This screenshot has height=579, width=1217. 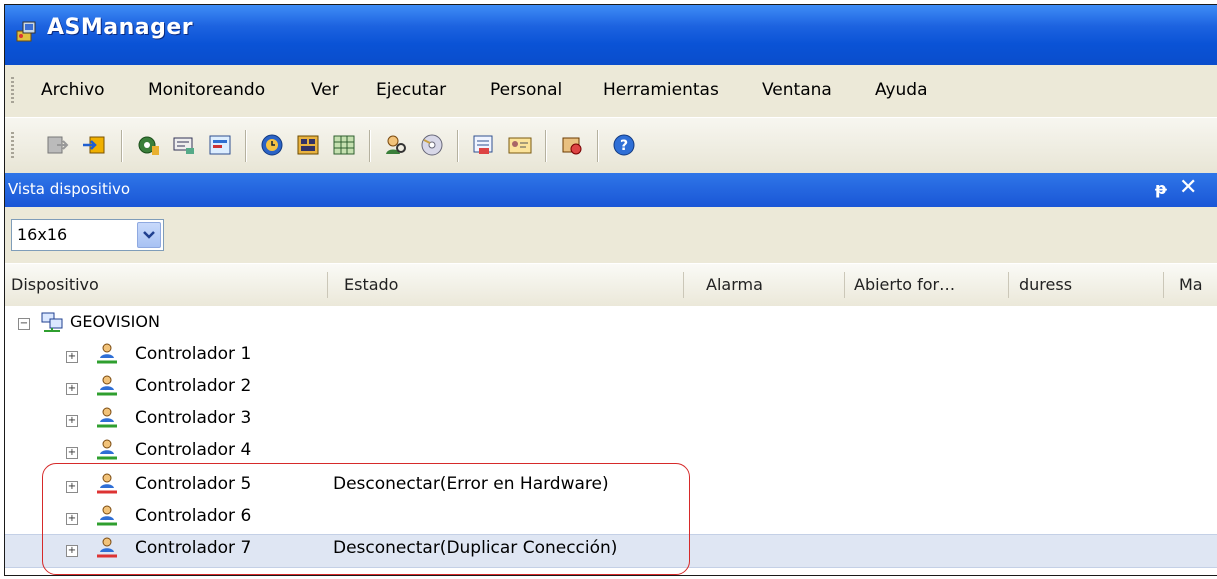 What do you see at coordinates (1188, 187) in the screenshot?
I see `close-icon: ✕` at bounding box center [1188, 187].